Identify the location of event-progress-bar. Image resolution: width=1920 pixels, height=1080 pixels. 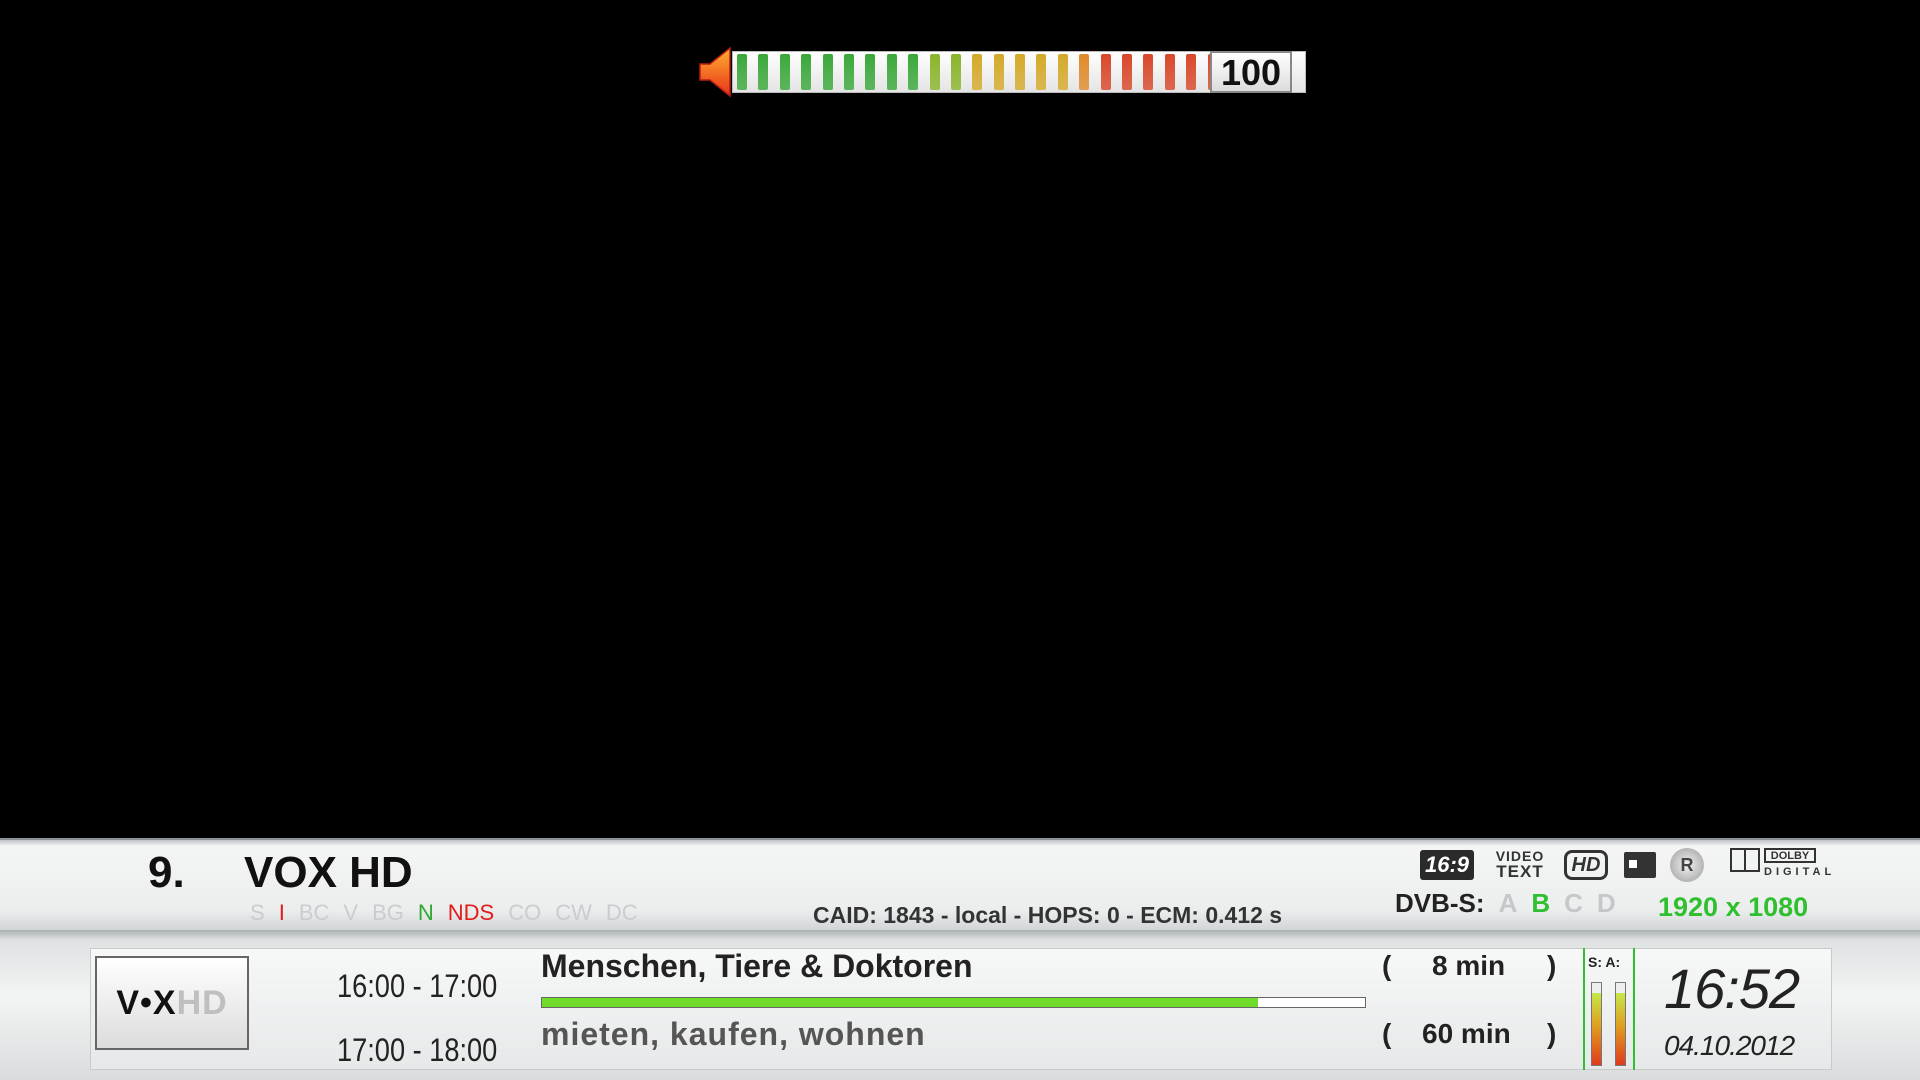
(953, 1002).